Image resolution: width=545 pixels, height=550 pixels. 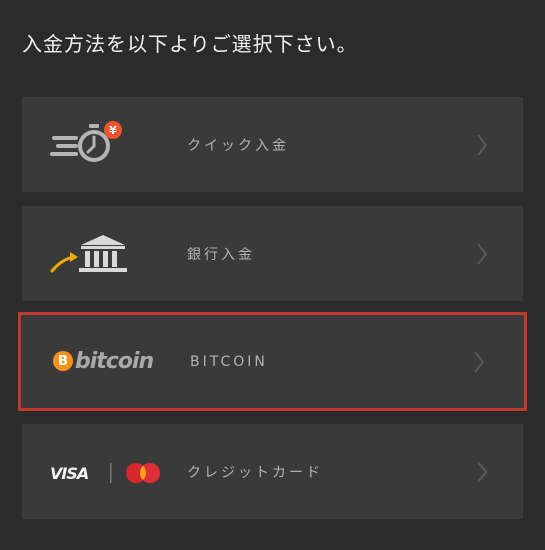 What do you see at coordinates (229, 361) in the screenshot?
I see `option-label: BITCOIN` at bounding box center [229, 361].